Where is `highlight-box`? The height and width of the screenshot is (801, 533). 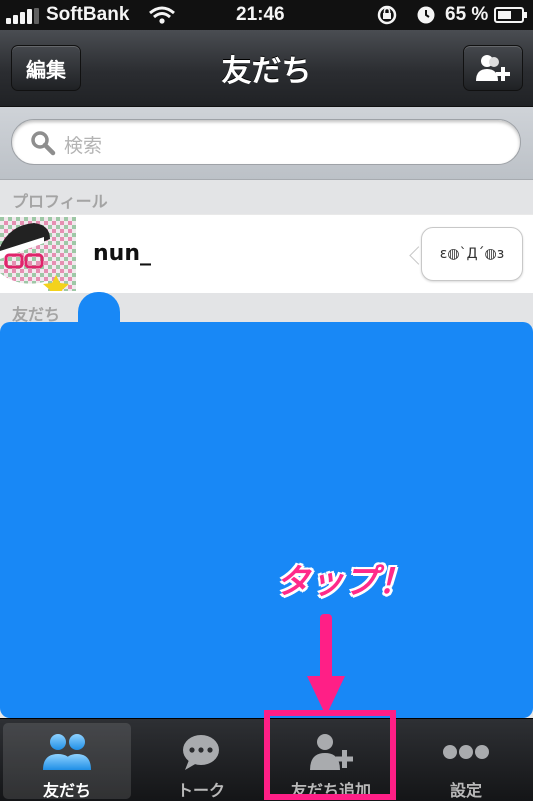 highlight-box is located at coordinates (330, 755).